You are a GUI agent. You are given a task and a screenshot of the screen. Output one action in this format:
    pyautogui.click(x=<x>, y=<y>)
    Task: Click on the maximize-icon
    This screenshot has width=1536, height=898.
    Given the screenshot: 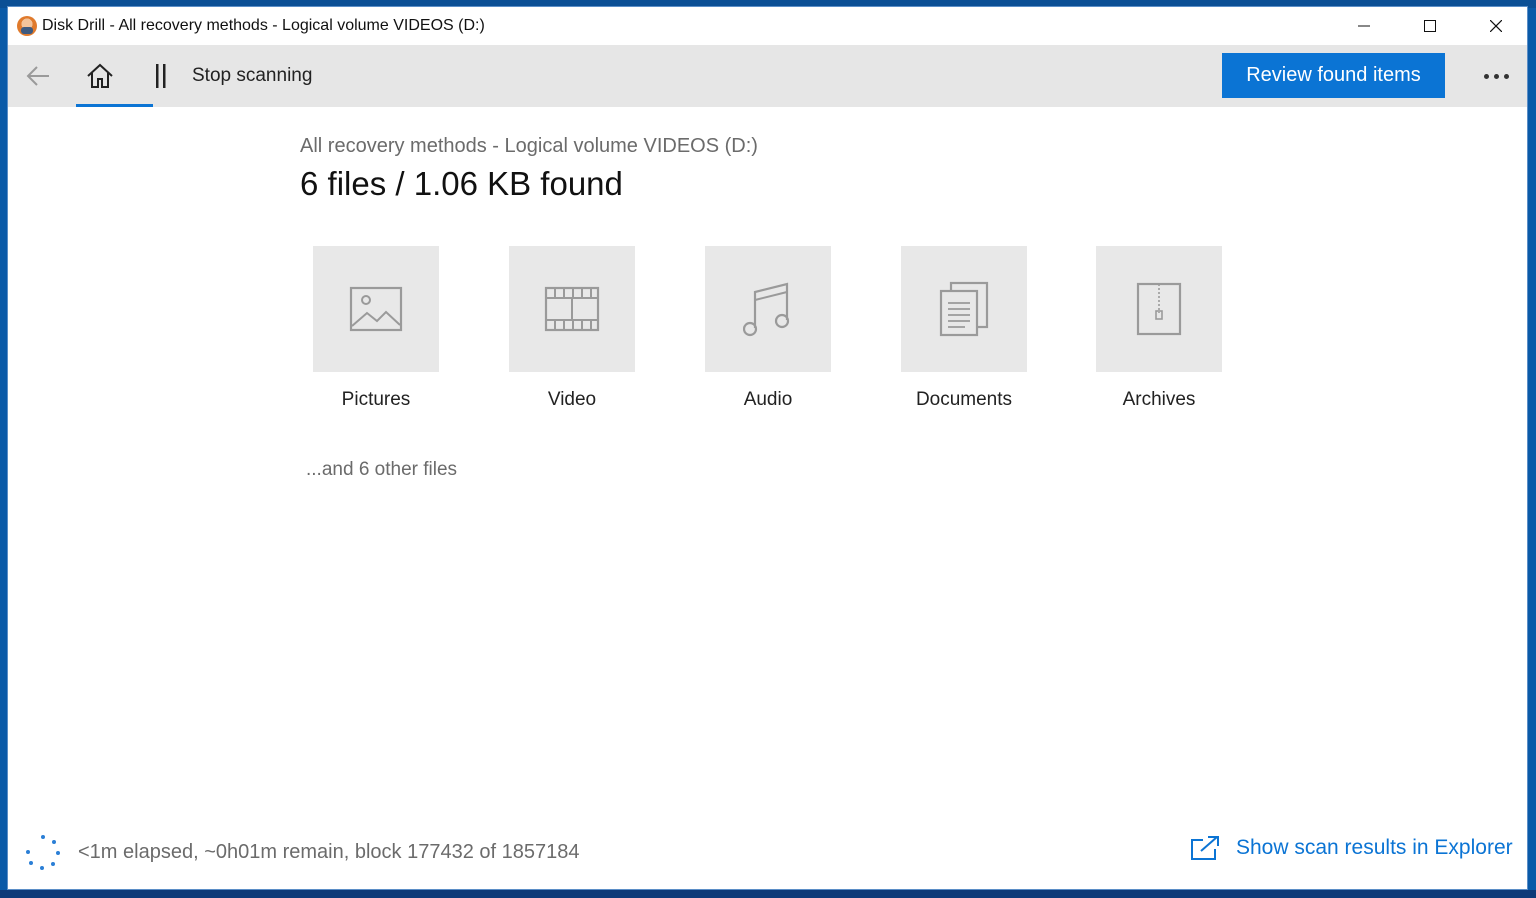 What is the action you would take?
    pyautogui.click(x=1430, y=26)
    